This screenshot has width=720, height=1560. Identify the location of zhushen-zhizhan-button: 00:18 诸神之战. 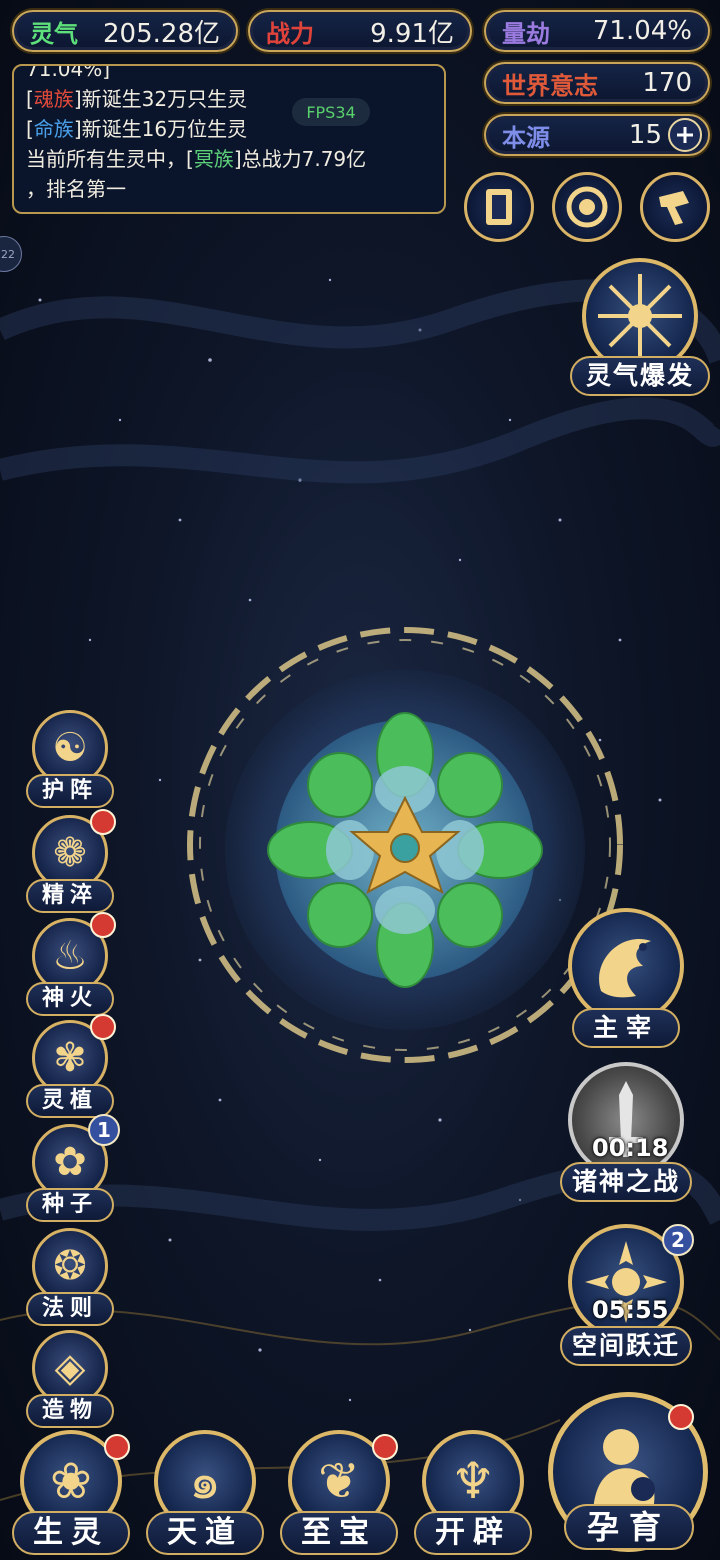
(626, 1133).